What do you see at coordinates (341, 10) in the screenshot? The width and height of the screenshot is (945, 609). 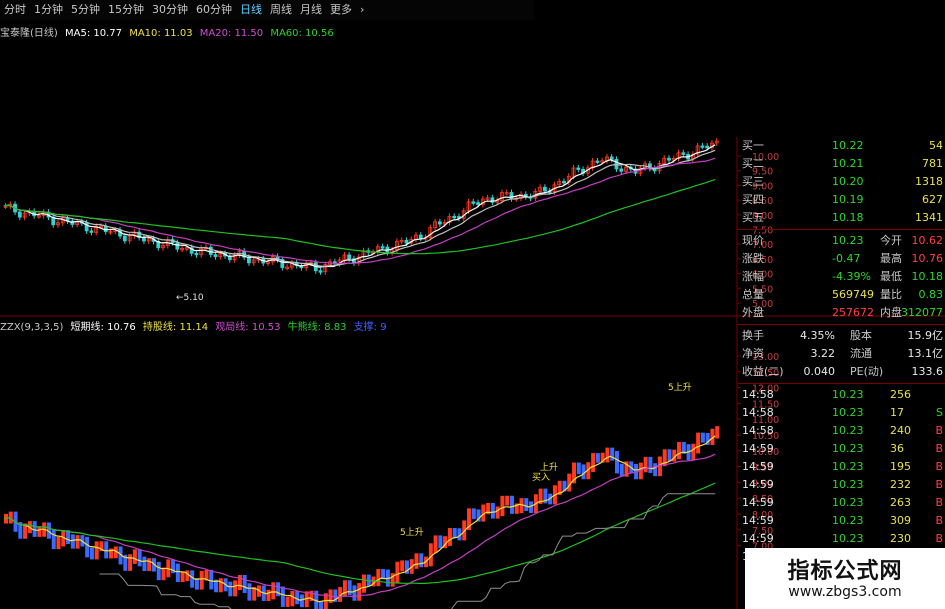 I see `period-tab-9: 更多` at bounding box center [341, 10].